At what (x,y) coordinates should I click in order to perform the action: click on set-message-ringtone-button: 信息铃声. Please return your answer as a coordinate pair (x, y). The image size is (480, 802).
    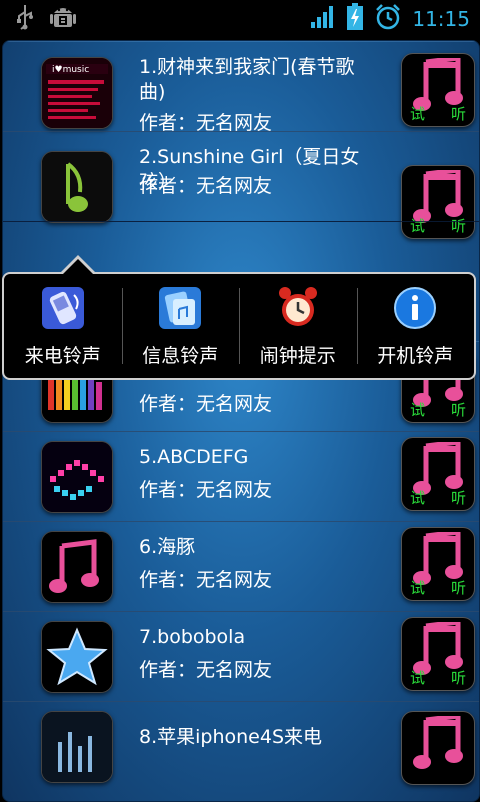
    Looking at the image, I should click on (180, 326).